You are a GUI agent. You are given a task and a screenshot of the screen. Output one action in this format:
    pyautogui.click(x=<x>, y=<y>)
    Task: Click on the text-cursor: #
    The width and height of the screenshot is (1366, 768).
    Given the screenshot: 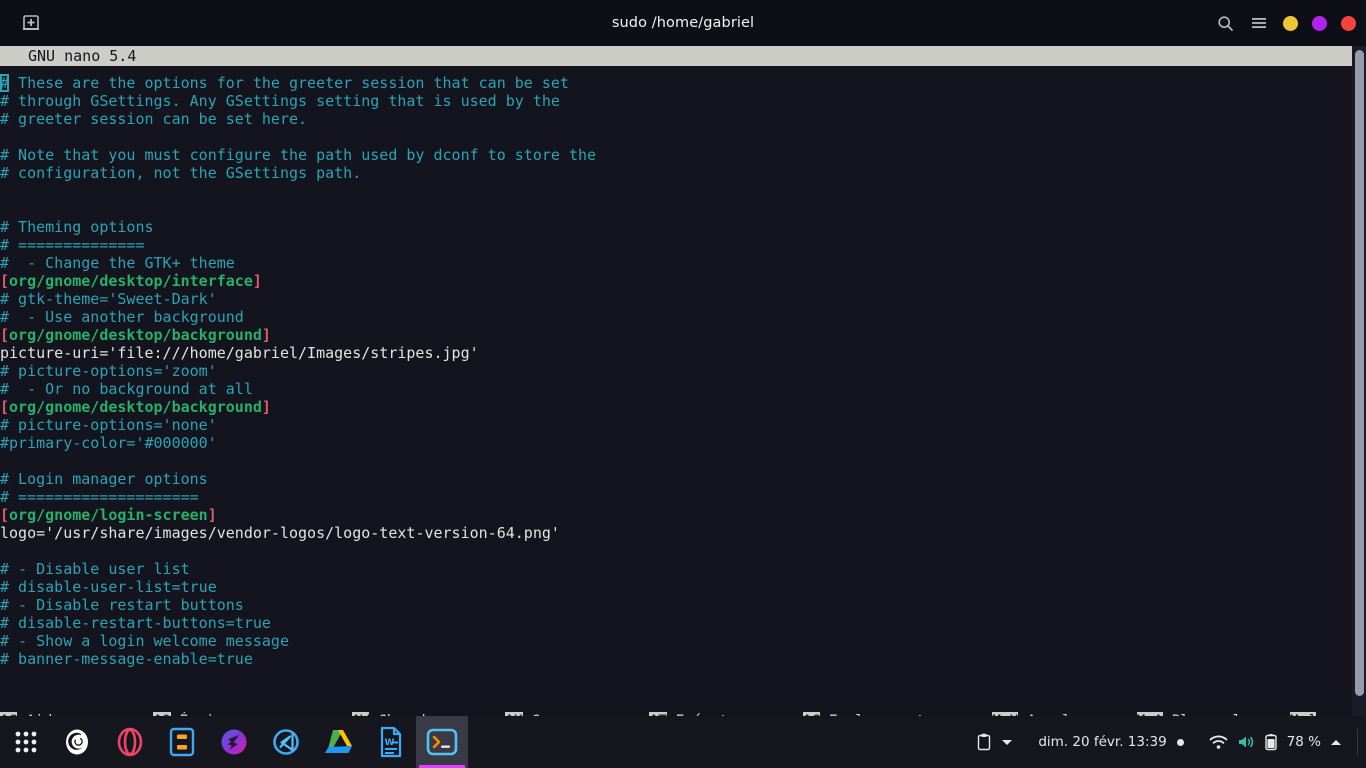 What is the action you would take?
    pyautogui.click(x=5, y=83)
    